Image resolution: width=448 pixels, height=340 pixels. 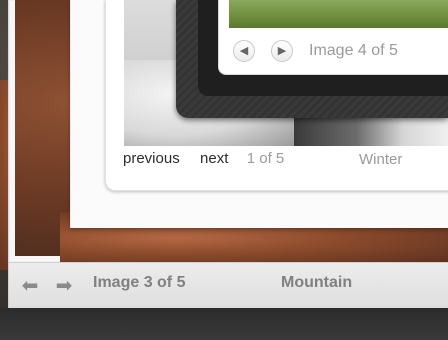 What do you see at coordinates (224, 324) in the screenshot?
I see `page-footer` at bounding box center [224, 324].